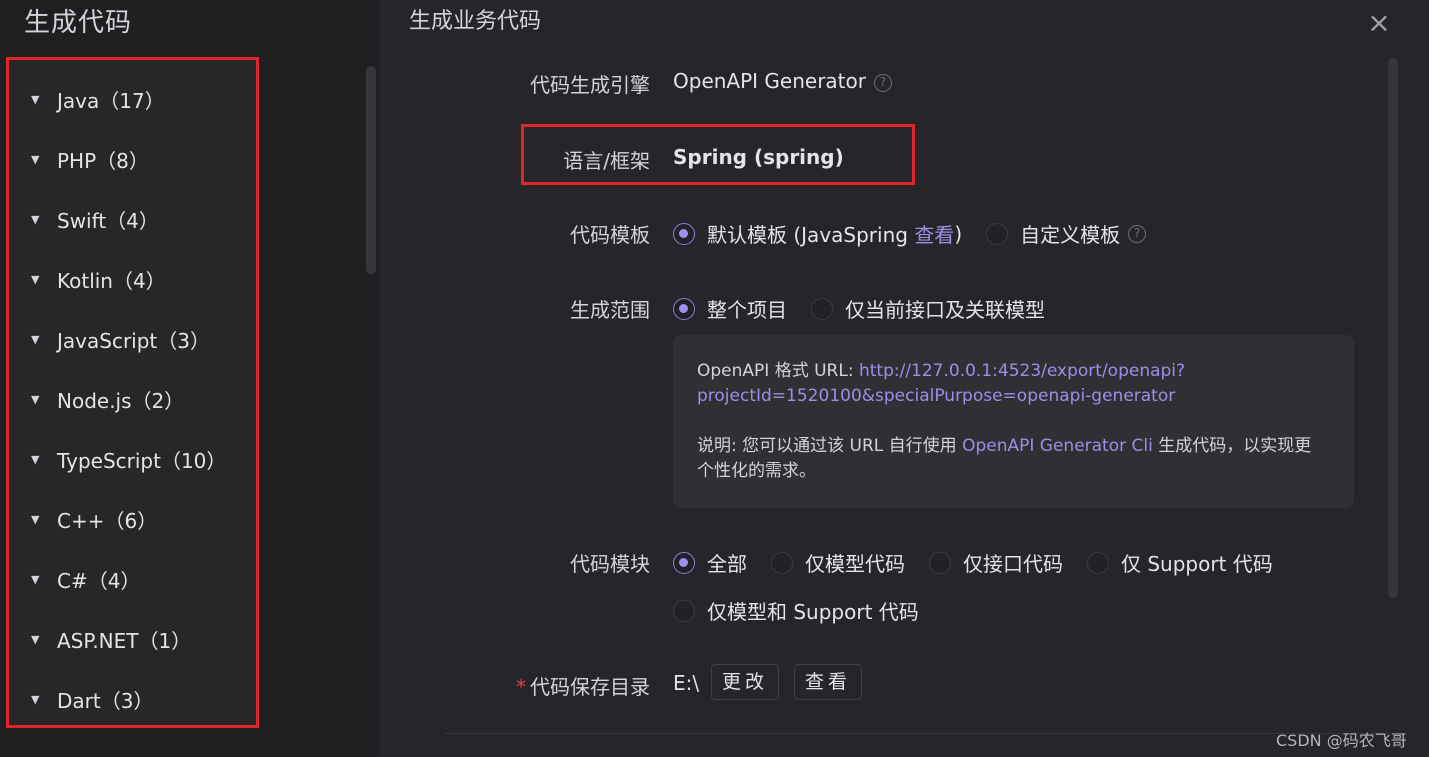  I want to click on language-label: Dart（3）, so click(105, 700).